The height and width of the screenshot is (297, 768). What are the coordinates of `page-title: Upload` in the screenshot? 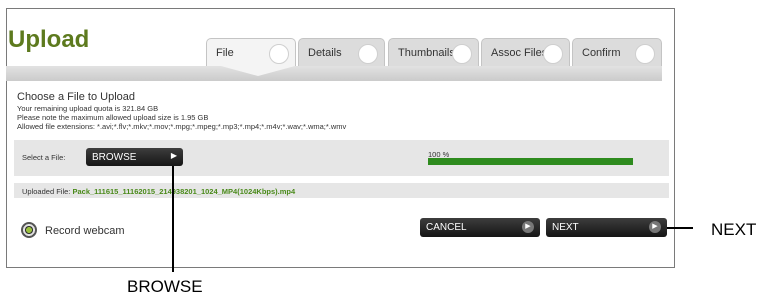 It's located at (49, 39).